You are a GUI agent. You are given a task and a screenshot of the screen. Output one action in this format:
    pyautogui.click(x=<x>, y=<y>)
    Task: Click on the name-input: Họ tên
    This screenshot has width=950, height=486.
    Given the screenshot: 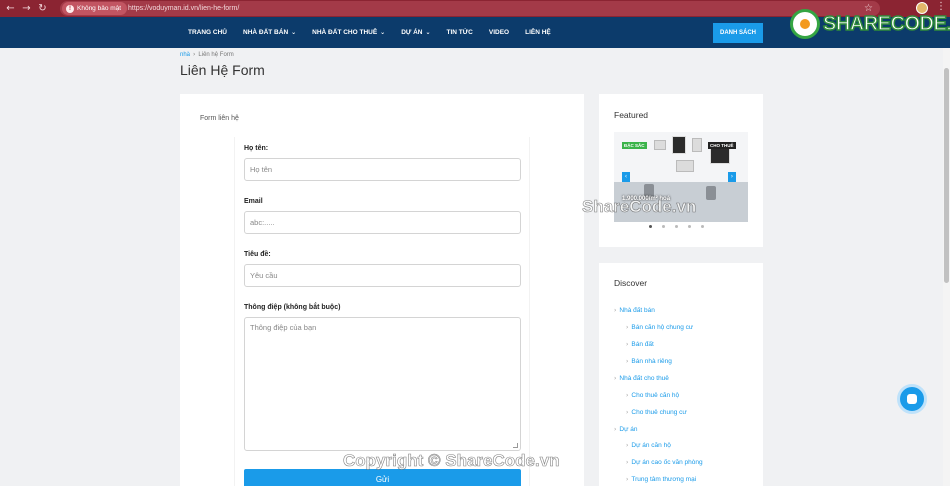 What is the action you would take?
    pyautogui.click(x=382, y=169)
    